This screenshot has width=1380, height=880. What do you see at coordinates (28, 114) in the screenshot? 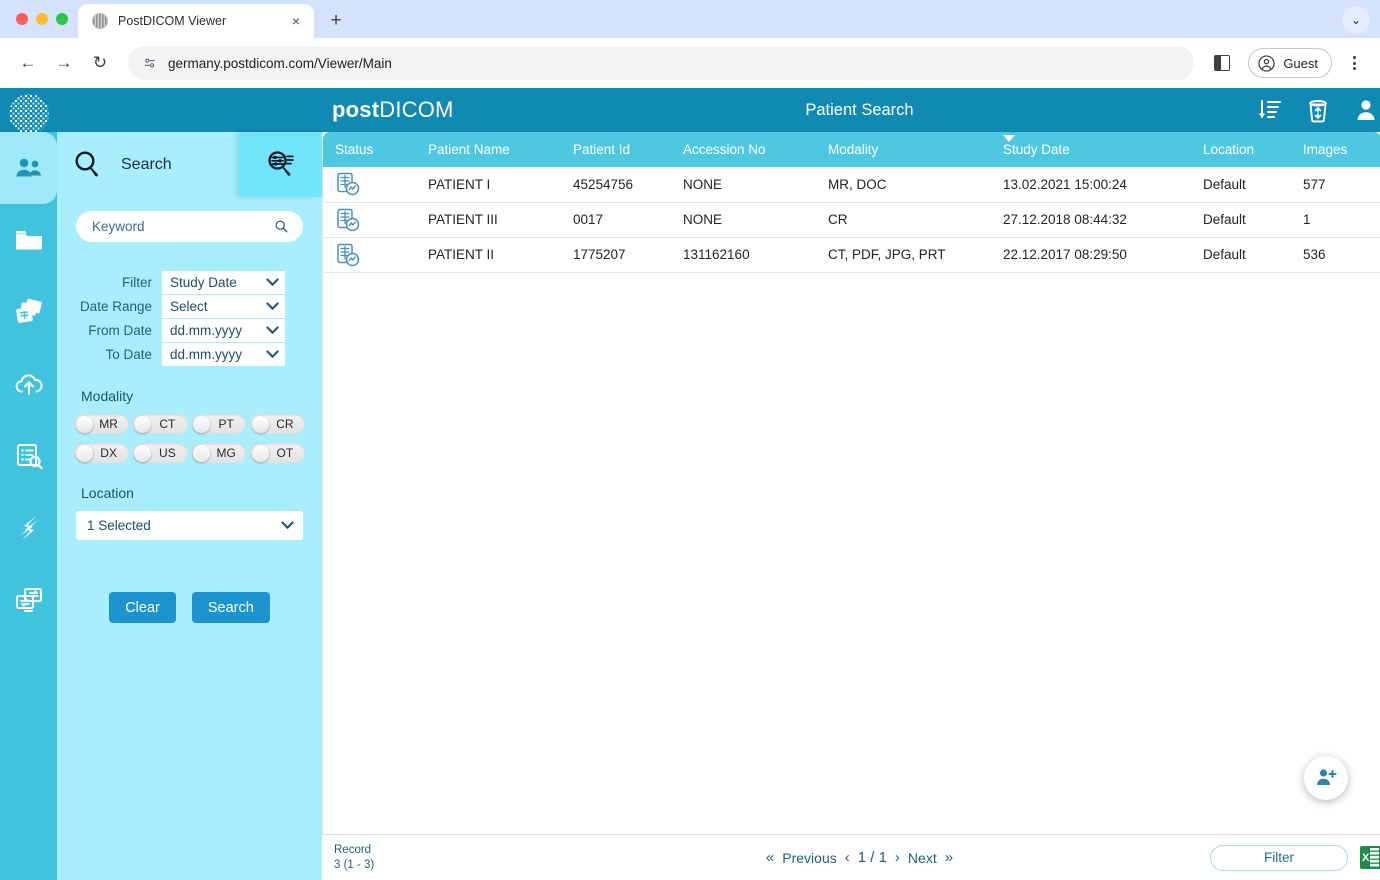
I see `postdicom-logo-icon` at bounding box center [28, 114].